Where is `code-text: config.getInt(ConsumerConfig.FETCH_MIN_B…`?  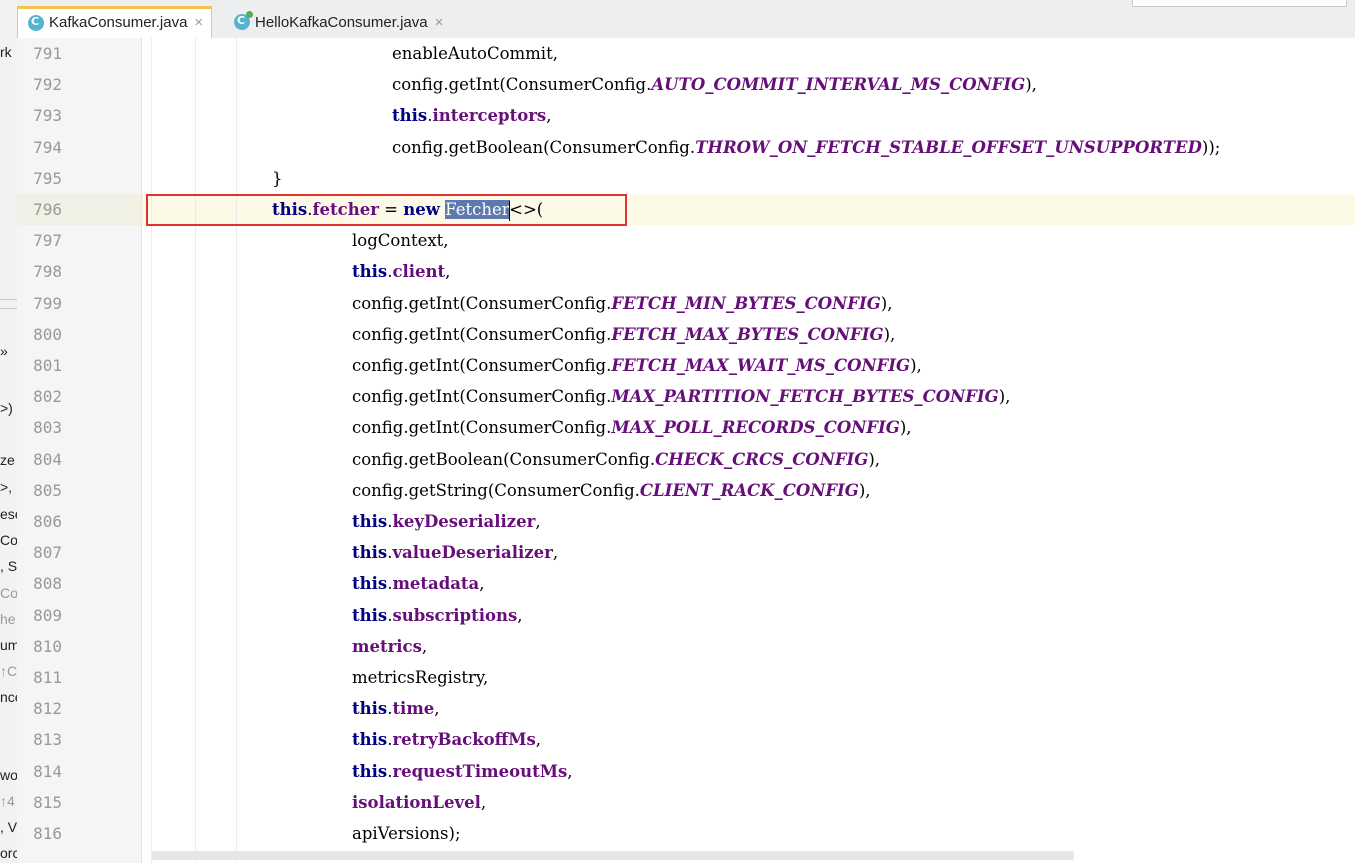 code-text: config.getInt(ConsumerConfig.FETCH_MIN_B… is located at coordinates (622, 303).